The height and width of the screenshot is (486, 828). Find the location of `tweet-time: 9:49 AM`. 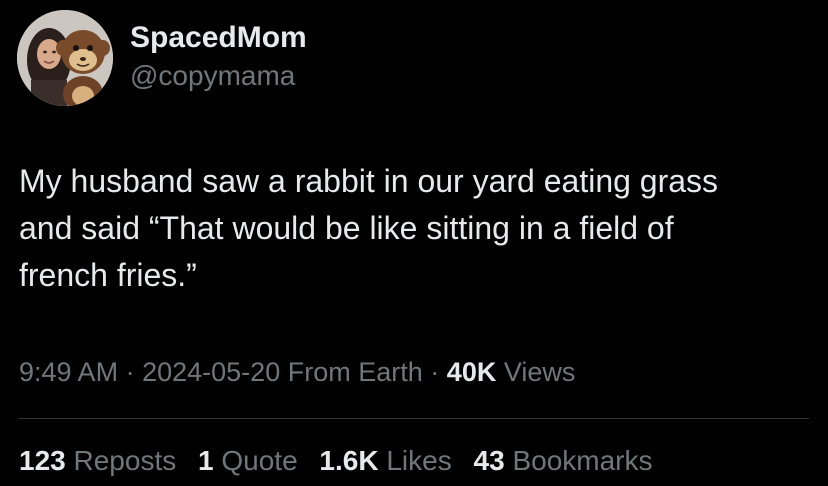

tweet-time: 9:49 AM is located at coordinates (68, 372).